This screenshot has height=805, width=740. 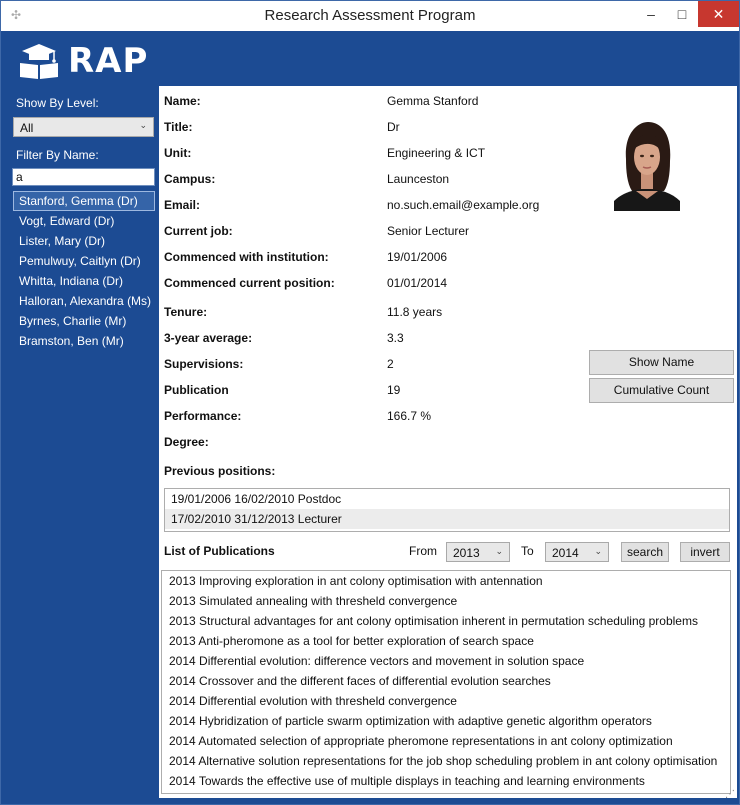 I want to click on title-label: Title:, so click(x=178, y=127).